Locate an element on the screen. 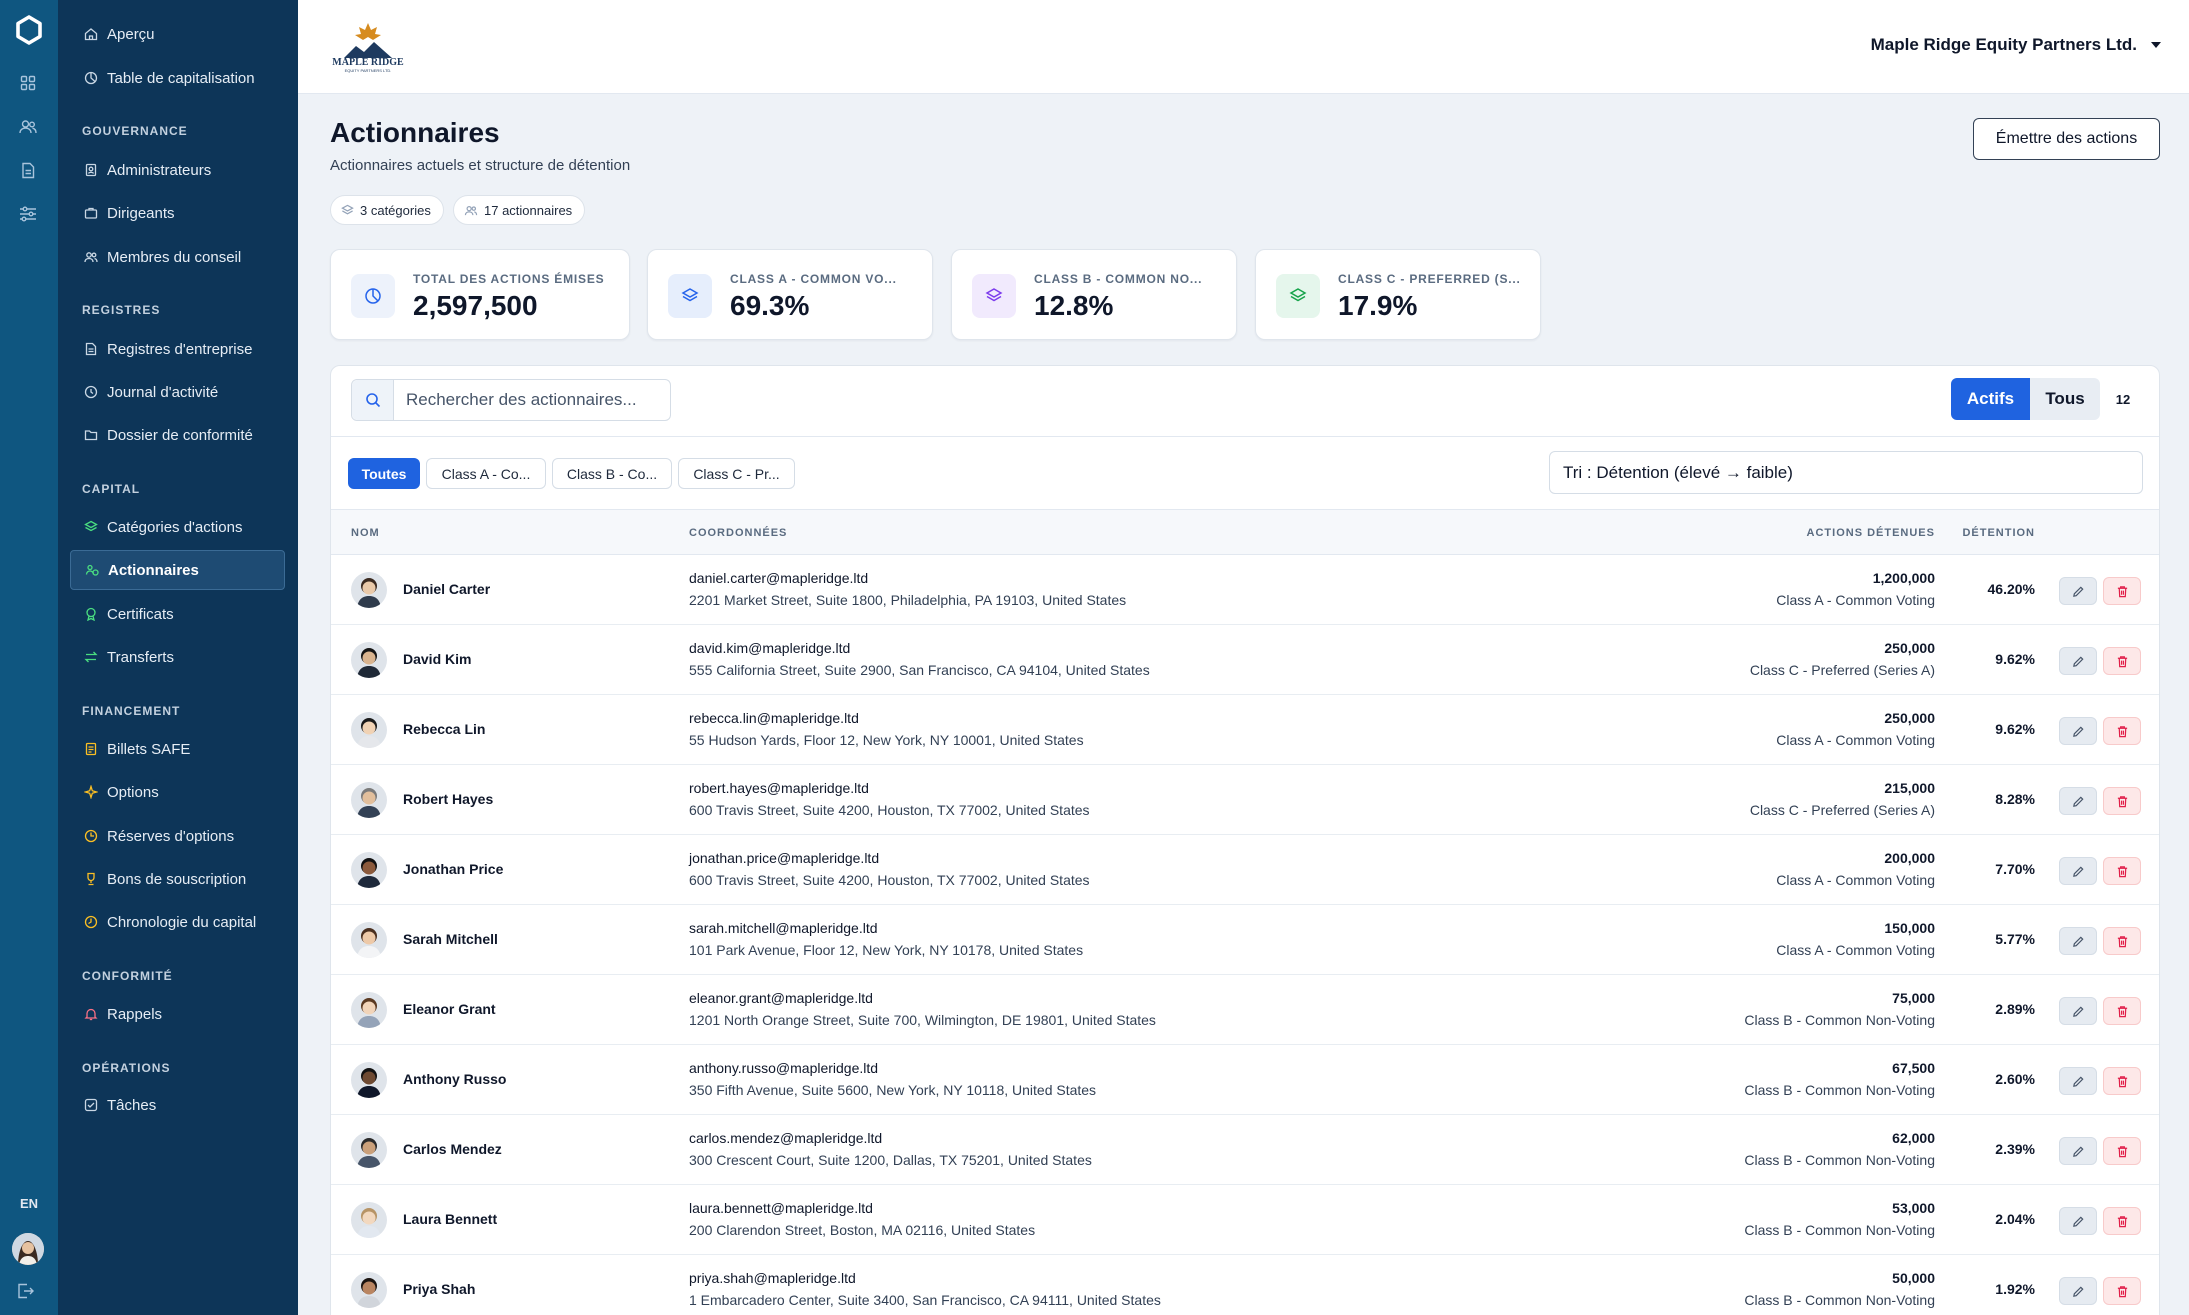 This screenshot has width=2189, height=1315. sidebar-item-membres-conseil: Membres du conseil is located at coordinates (177, 257).